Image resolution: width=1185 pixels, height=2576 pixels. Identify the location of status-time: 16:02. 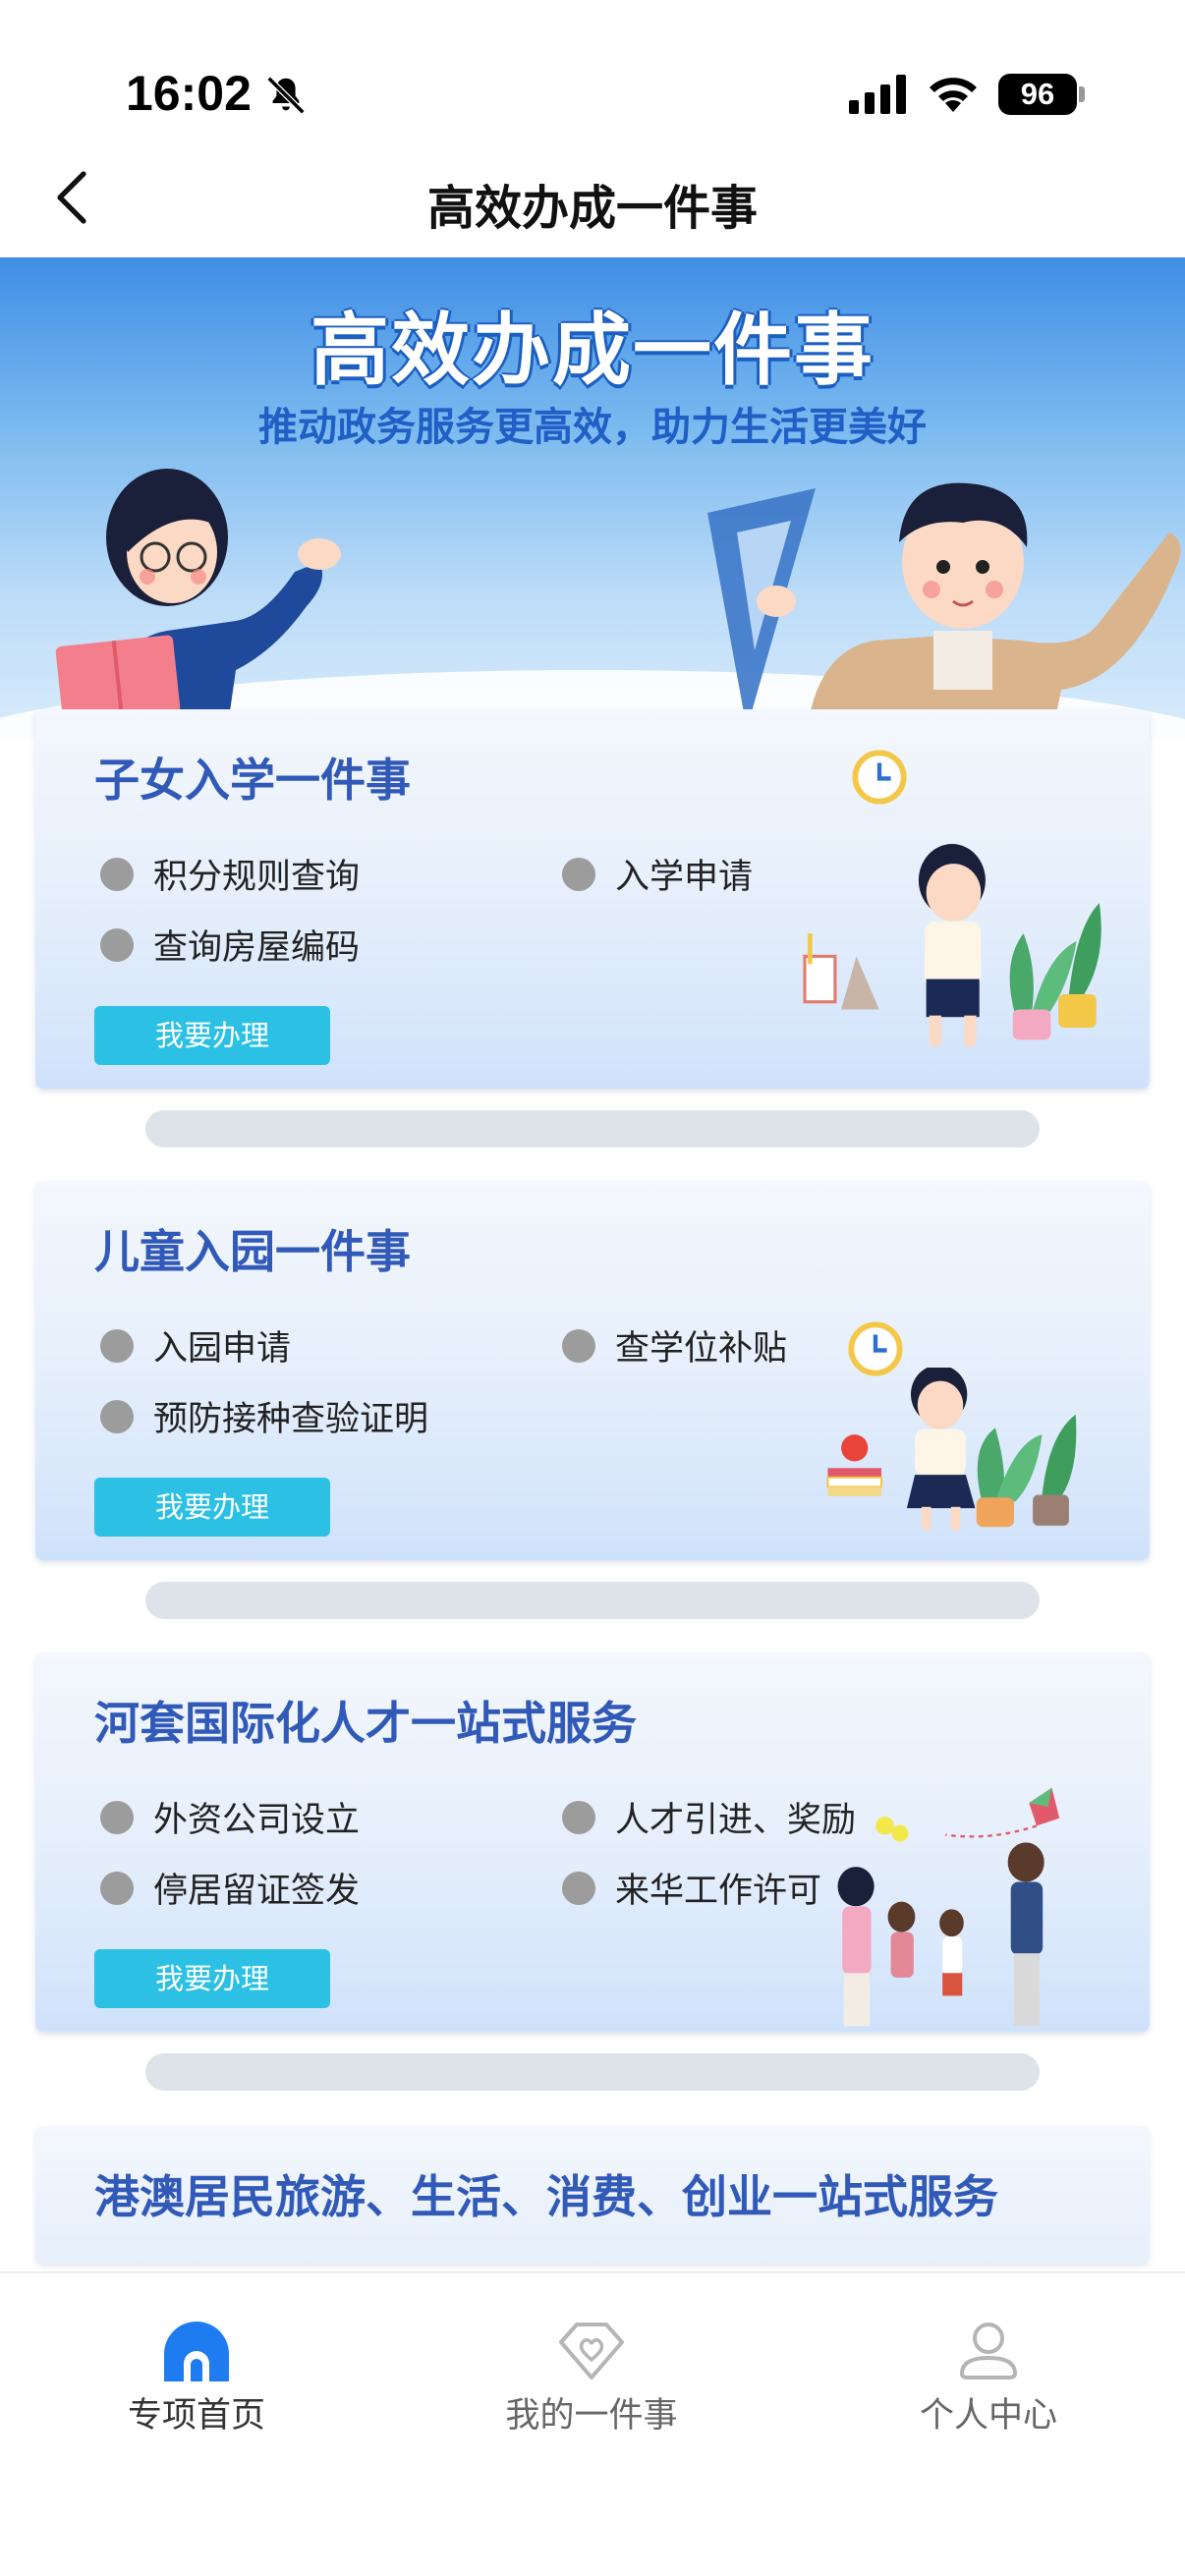
(189, 93).